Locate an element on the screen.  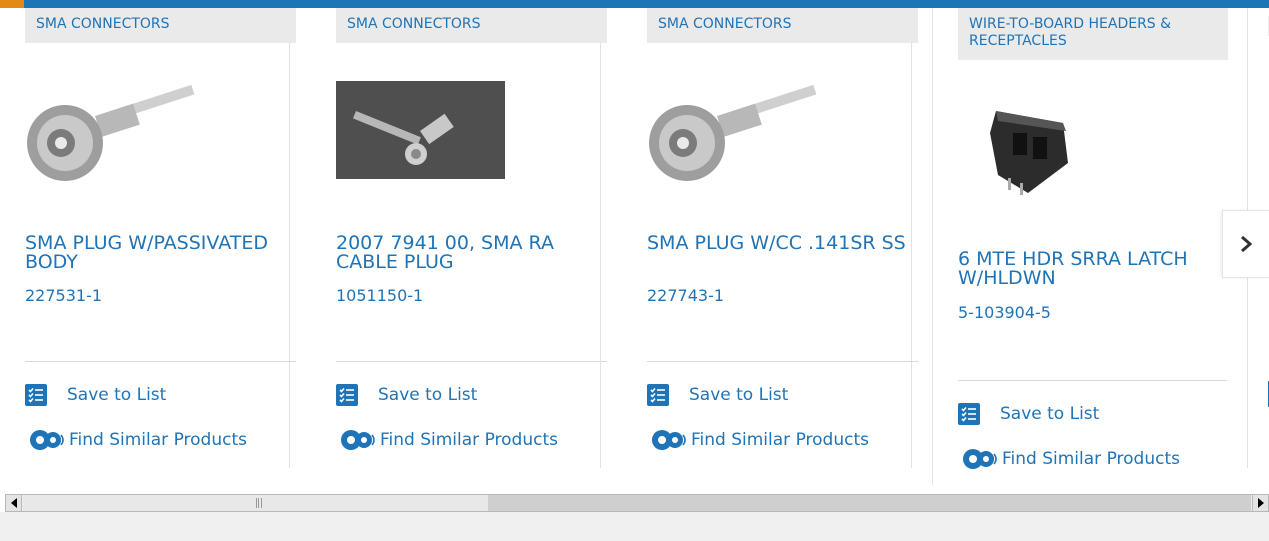
part-number: 227743-1 is located at coordinates (685, 295).